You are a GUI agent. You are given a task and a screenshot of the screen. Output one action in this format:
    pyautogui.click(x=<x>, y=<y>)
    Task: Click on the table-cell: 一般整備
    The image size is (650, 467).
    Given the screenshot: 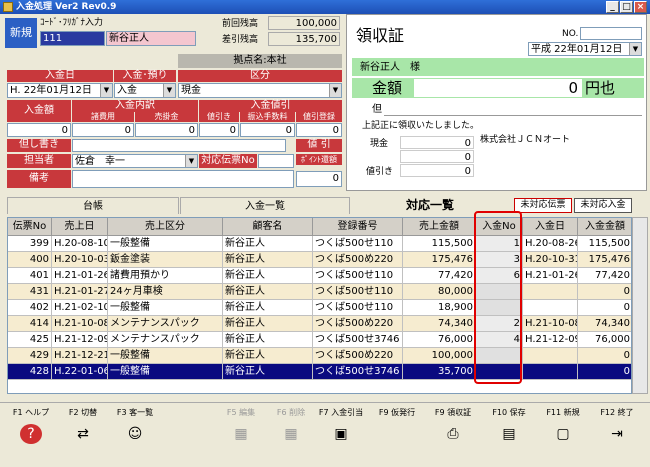 What is the action you would take?
    pyautogui.click(x=165, y=244)
    